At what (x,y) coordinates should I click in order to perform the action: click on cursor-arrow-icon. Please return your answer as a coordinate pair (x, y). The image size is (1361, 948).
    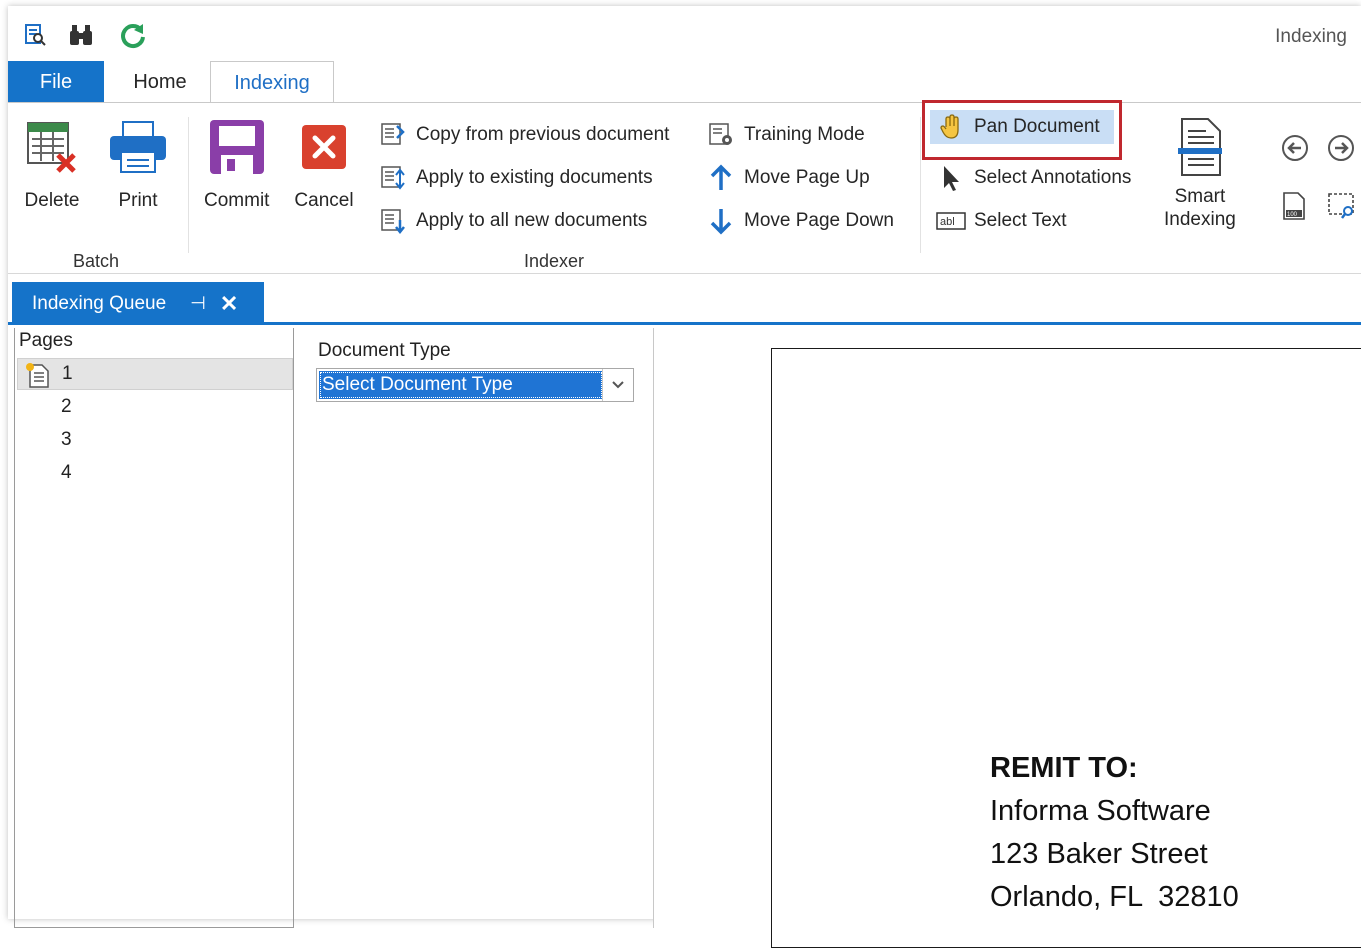
    Looking at the image, I should click on (951, 178).